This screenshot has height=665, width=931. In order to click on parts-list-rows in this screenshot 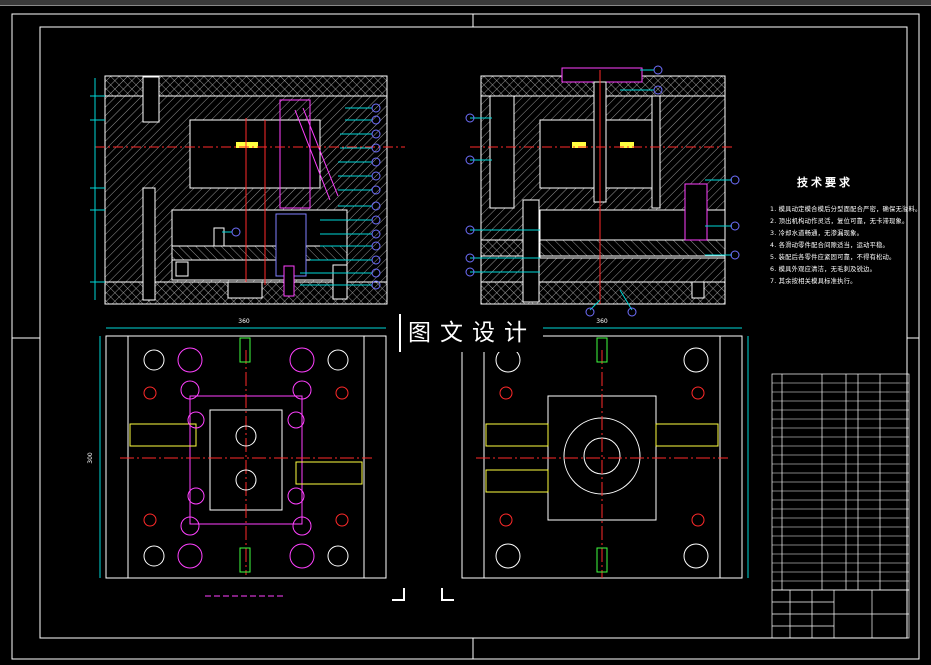, I will do `click(840, 482)`.